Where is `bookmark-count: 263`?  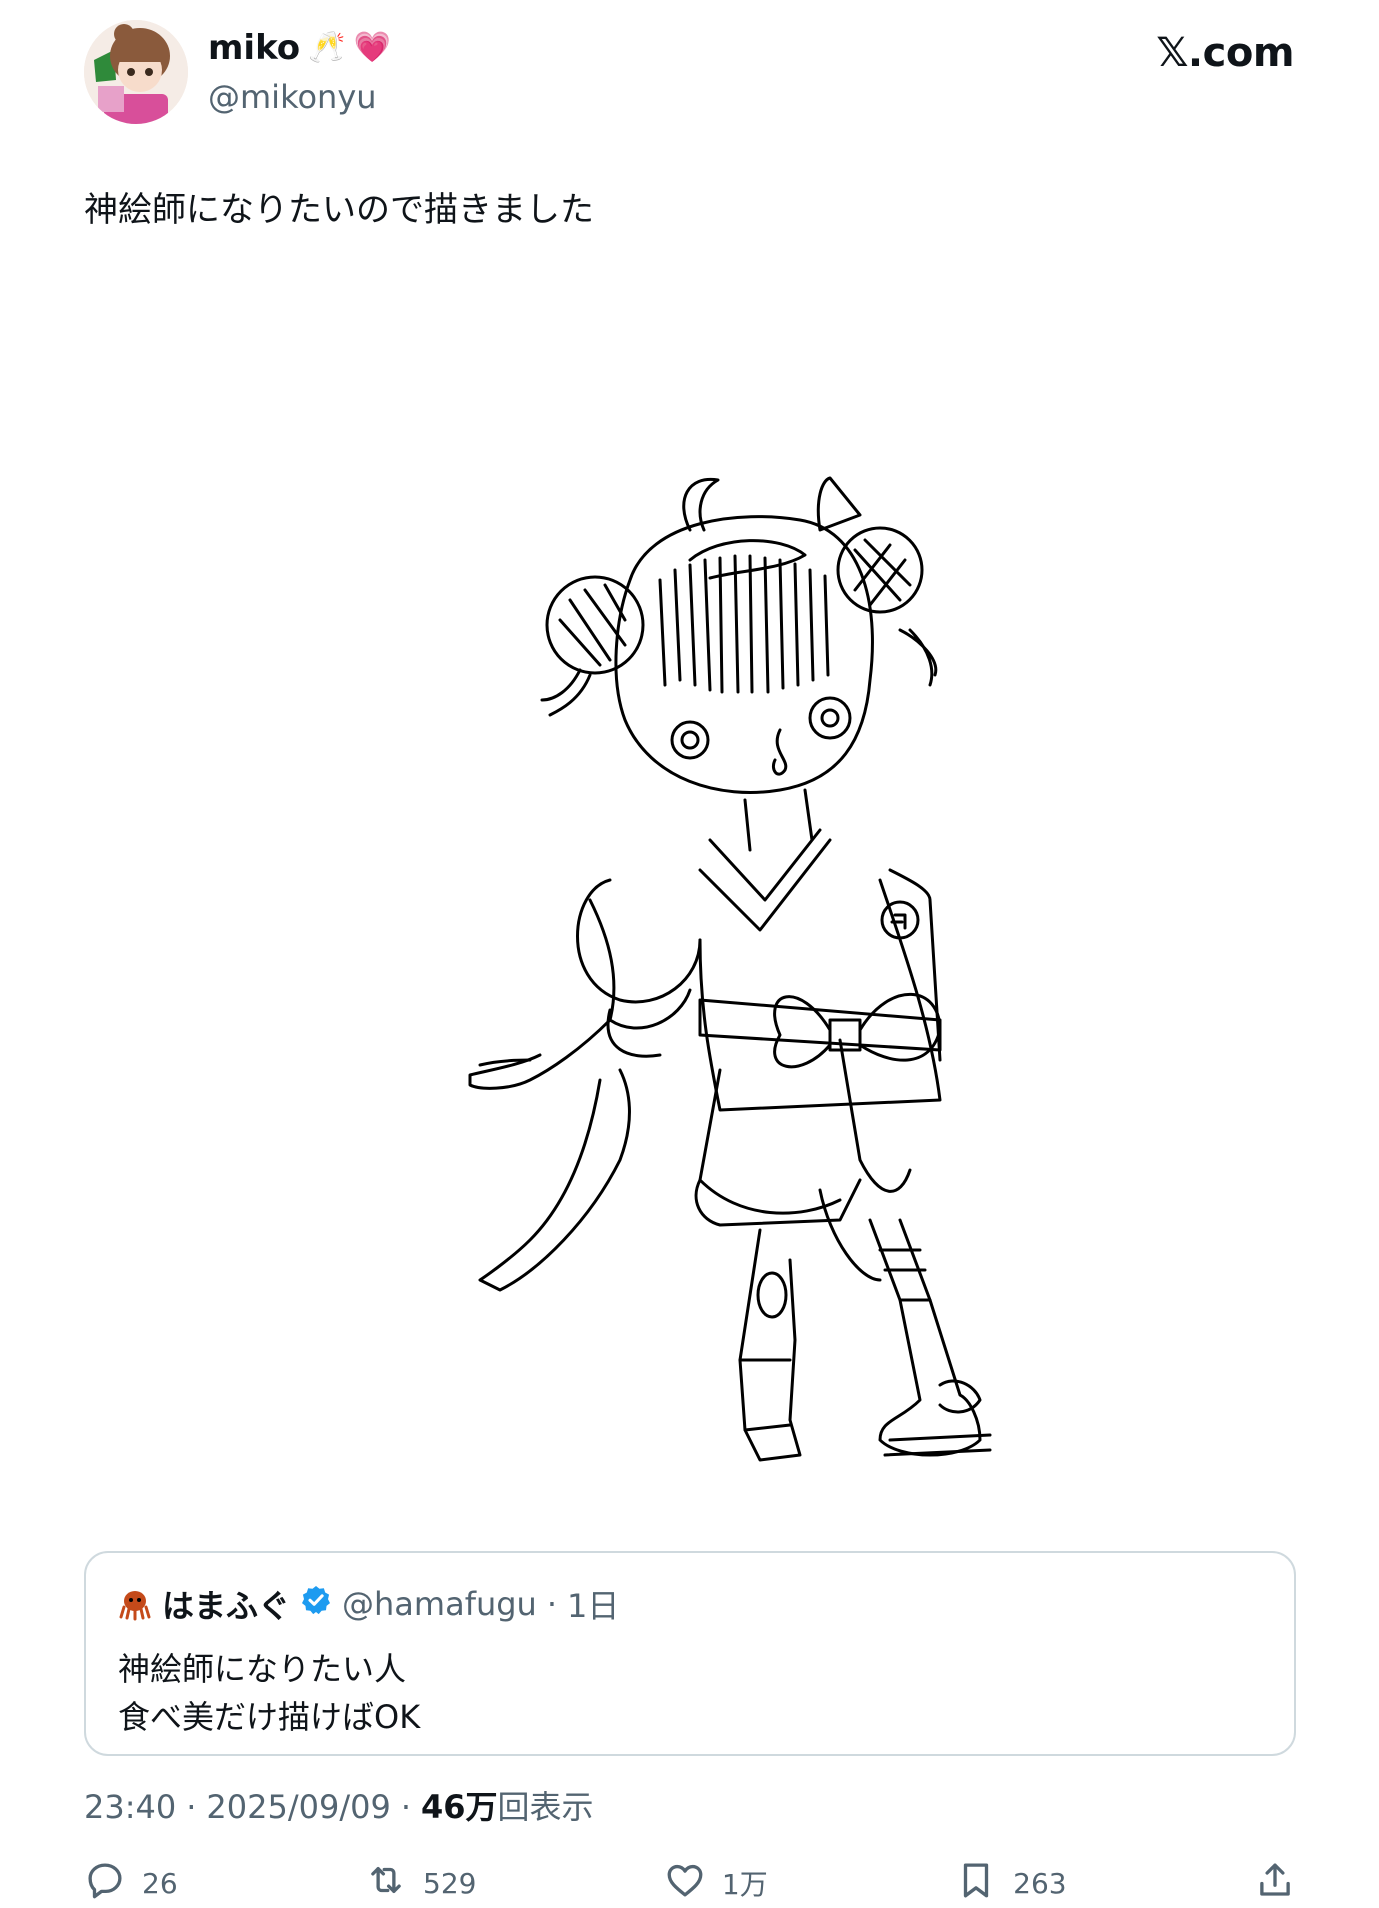
bookmark-count: 263 is located at coordinates (1040, 1883).